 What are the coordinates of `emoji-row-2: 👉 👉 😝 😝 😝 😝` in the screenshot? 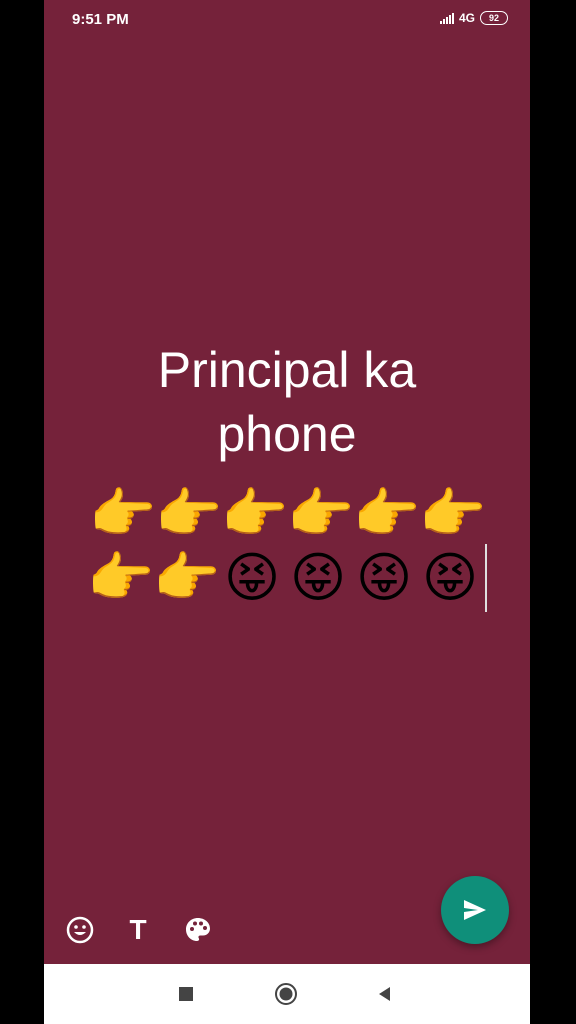 It's located at (287, 578).